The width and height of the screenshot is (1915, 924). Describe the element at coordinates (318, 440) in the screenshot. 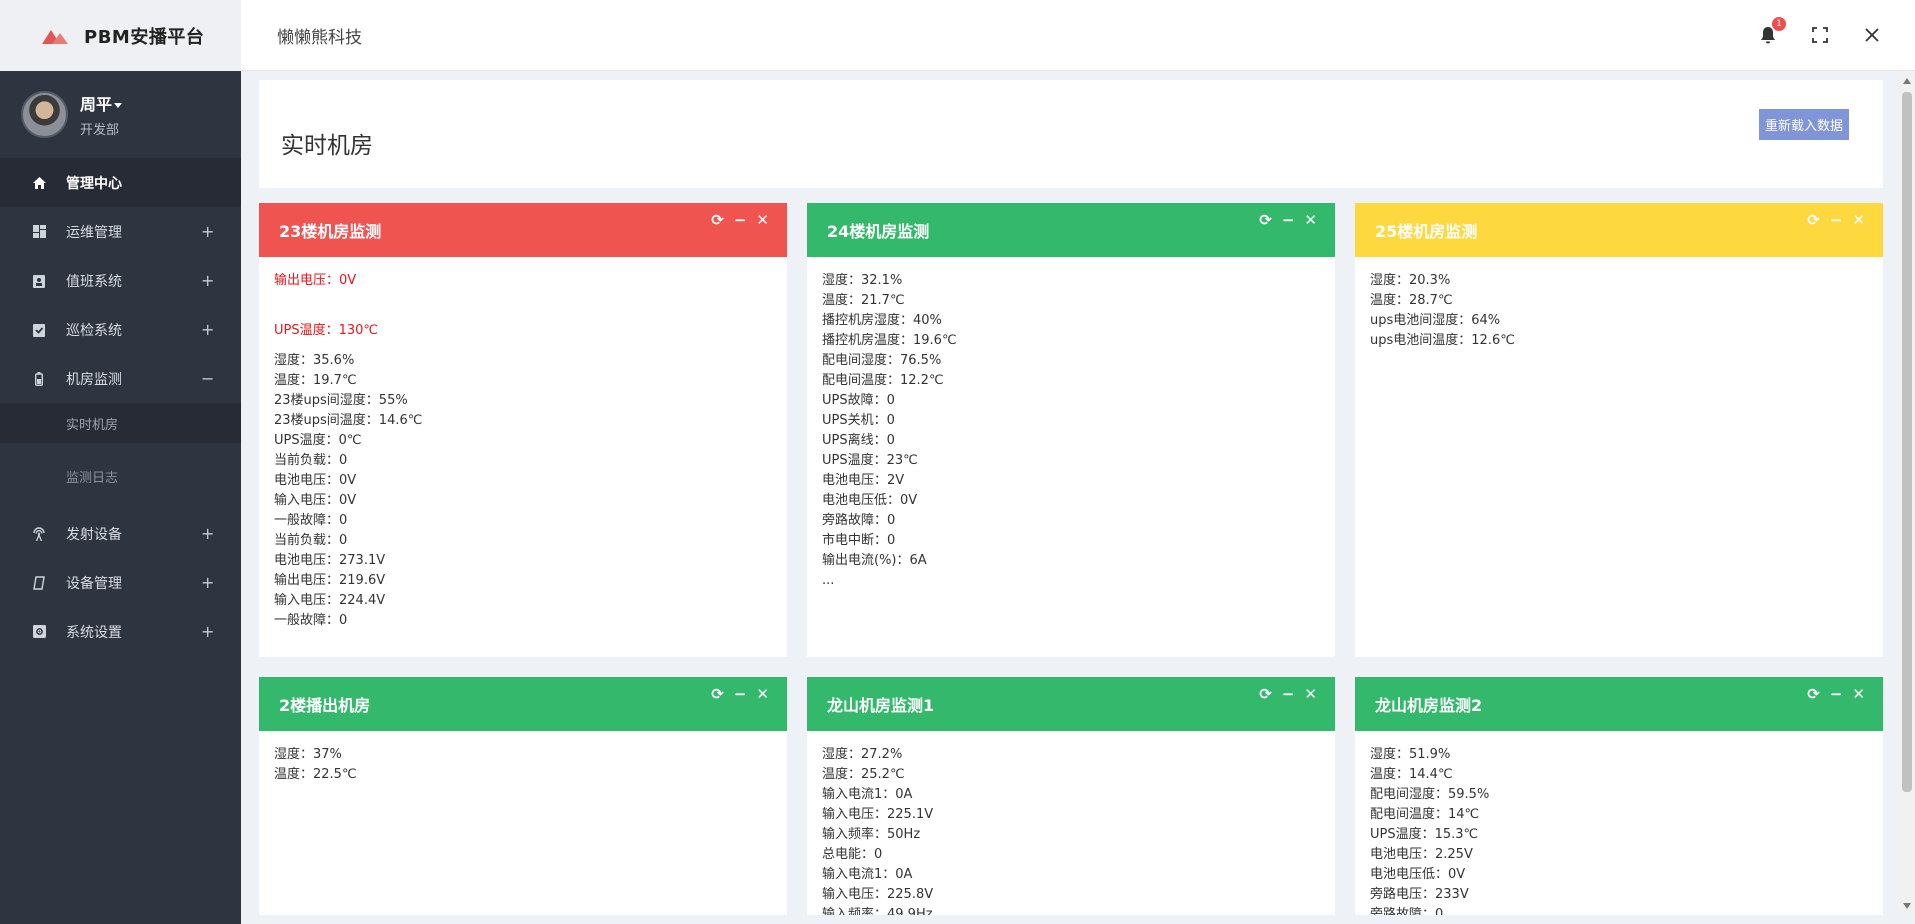

I see `list-item: UPS温度：0℃` at that location.